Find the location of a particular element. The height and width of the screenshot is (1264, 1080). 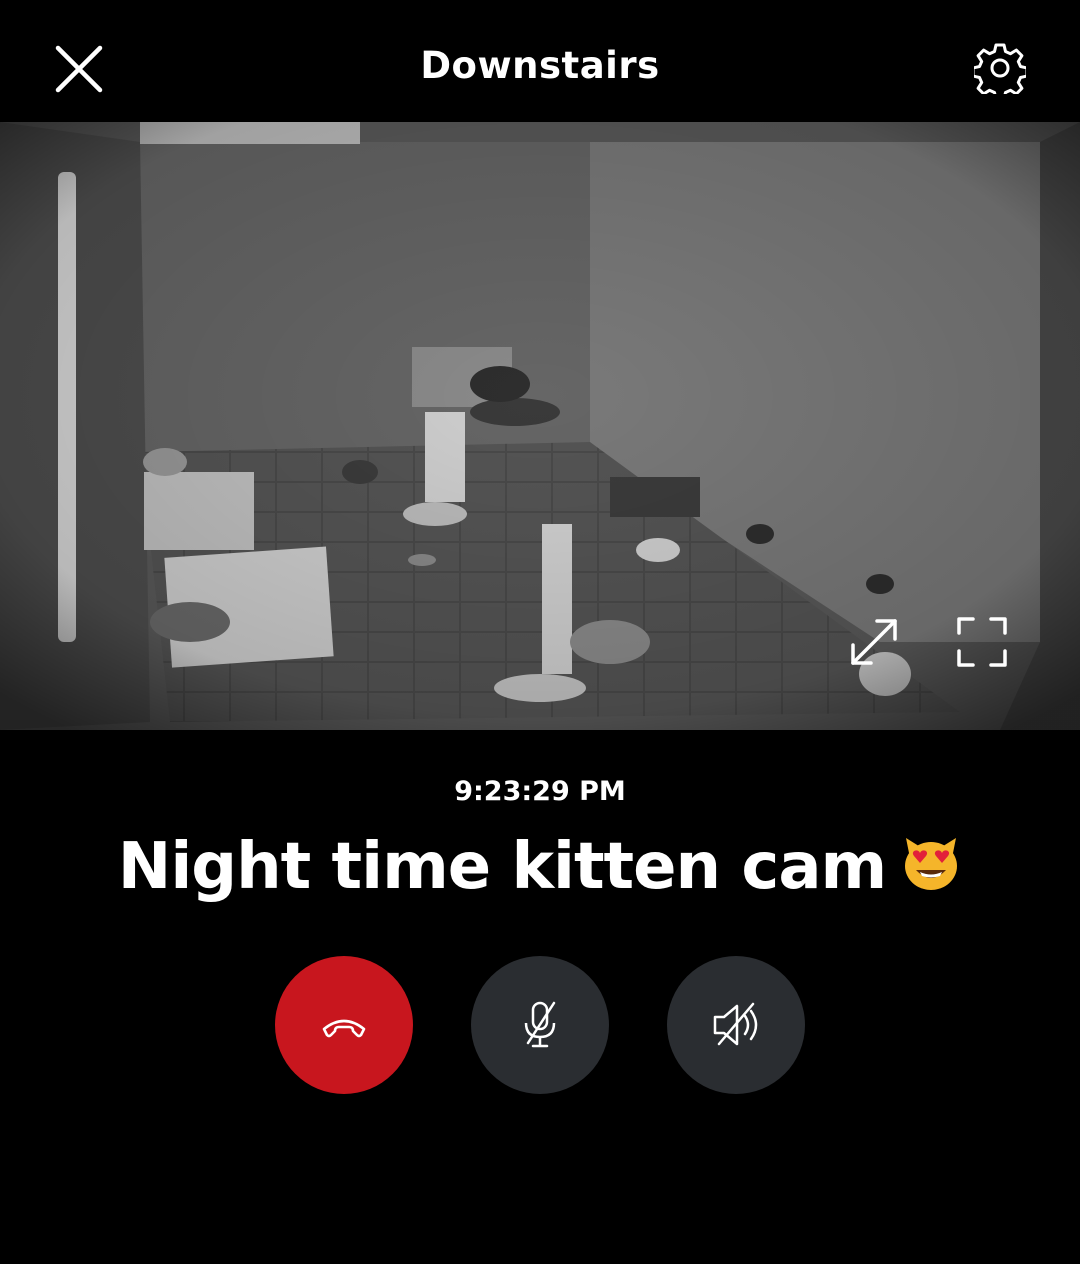

mute-microphone-button is located at coordinates (540, 1025).